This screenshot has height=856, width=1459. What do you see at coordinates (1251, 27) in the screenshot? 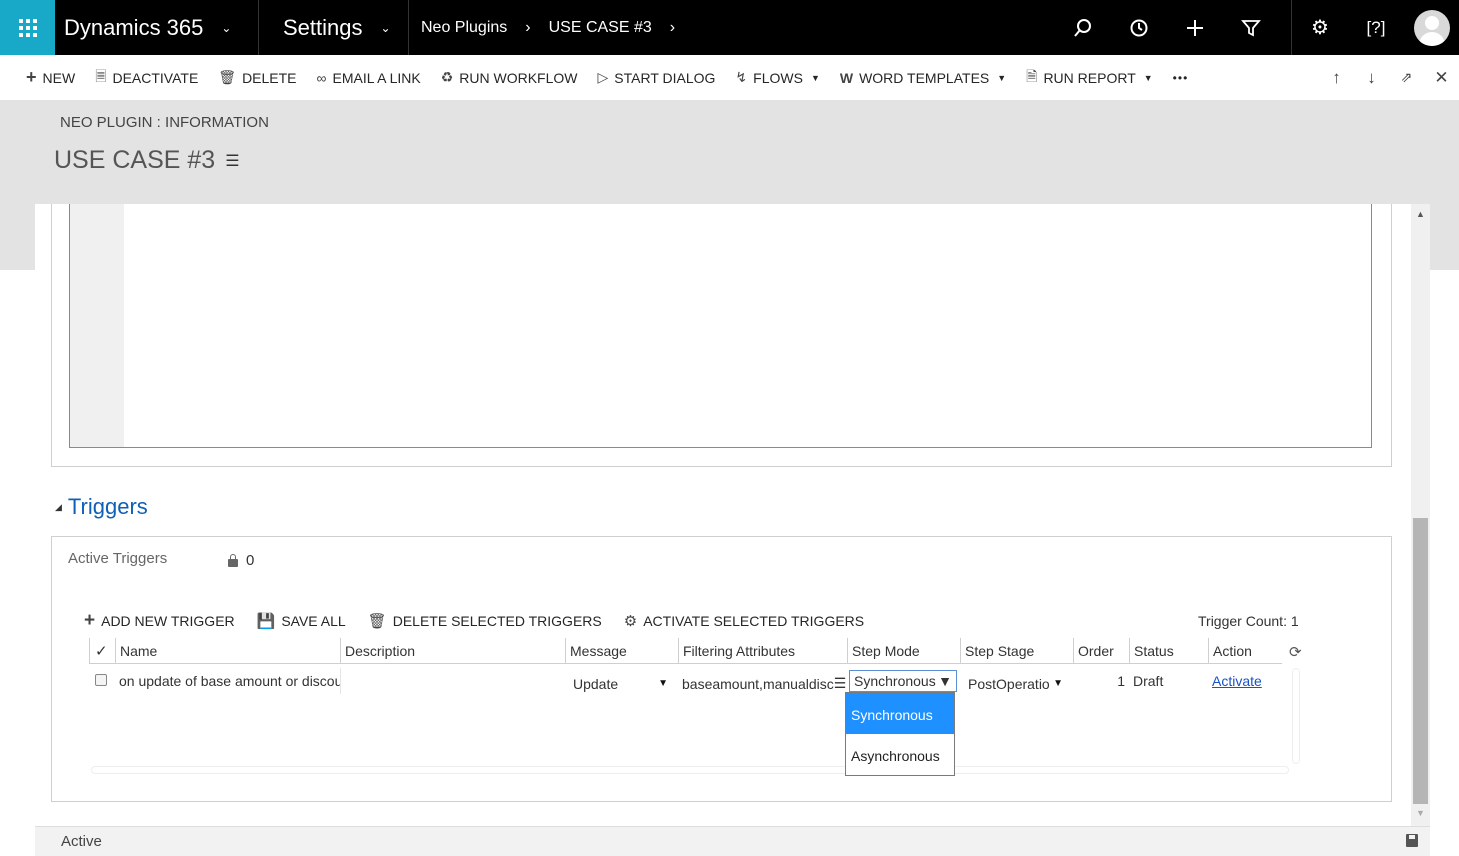
I see `filter-icon` at bounding box center [1251, 27].